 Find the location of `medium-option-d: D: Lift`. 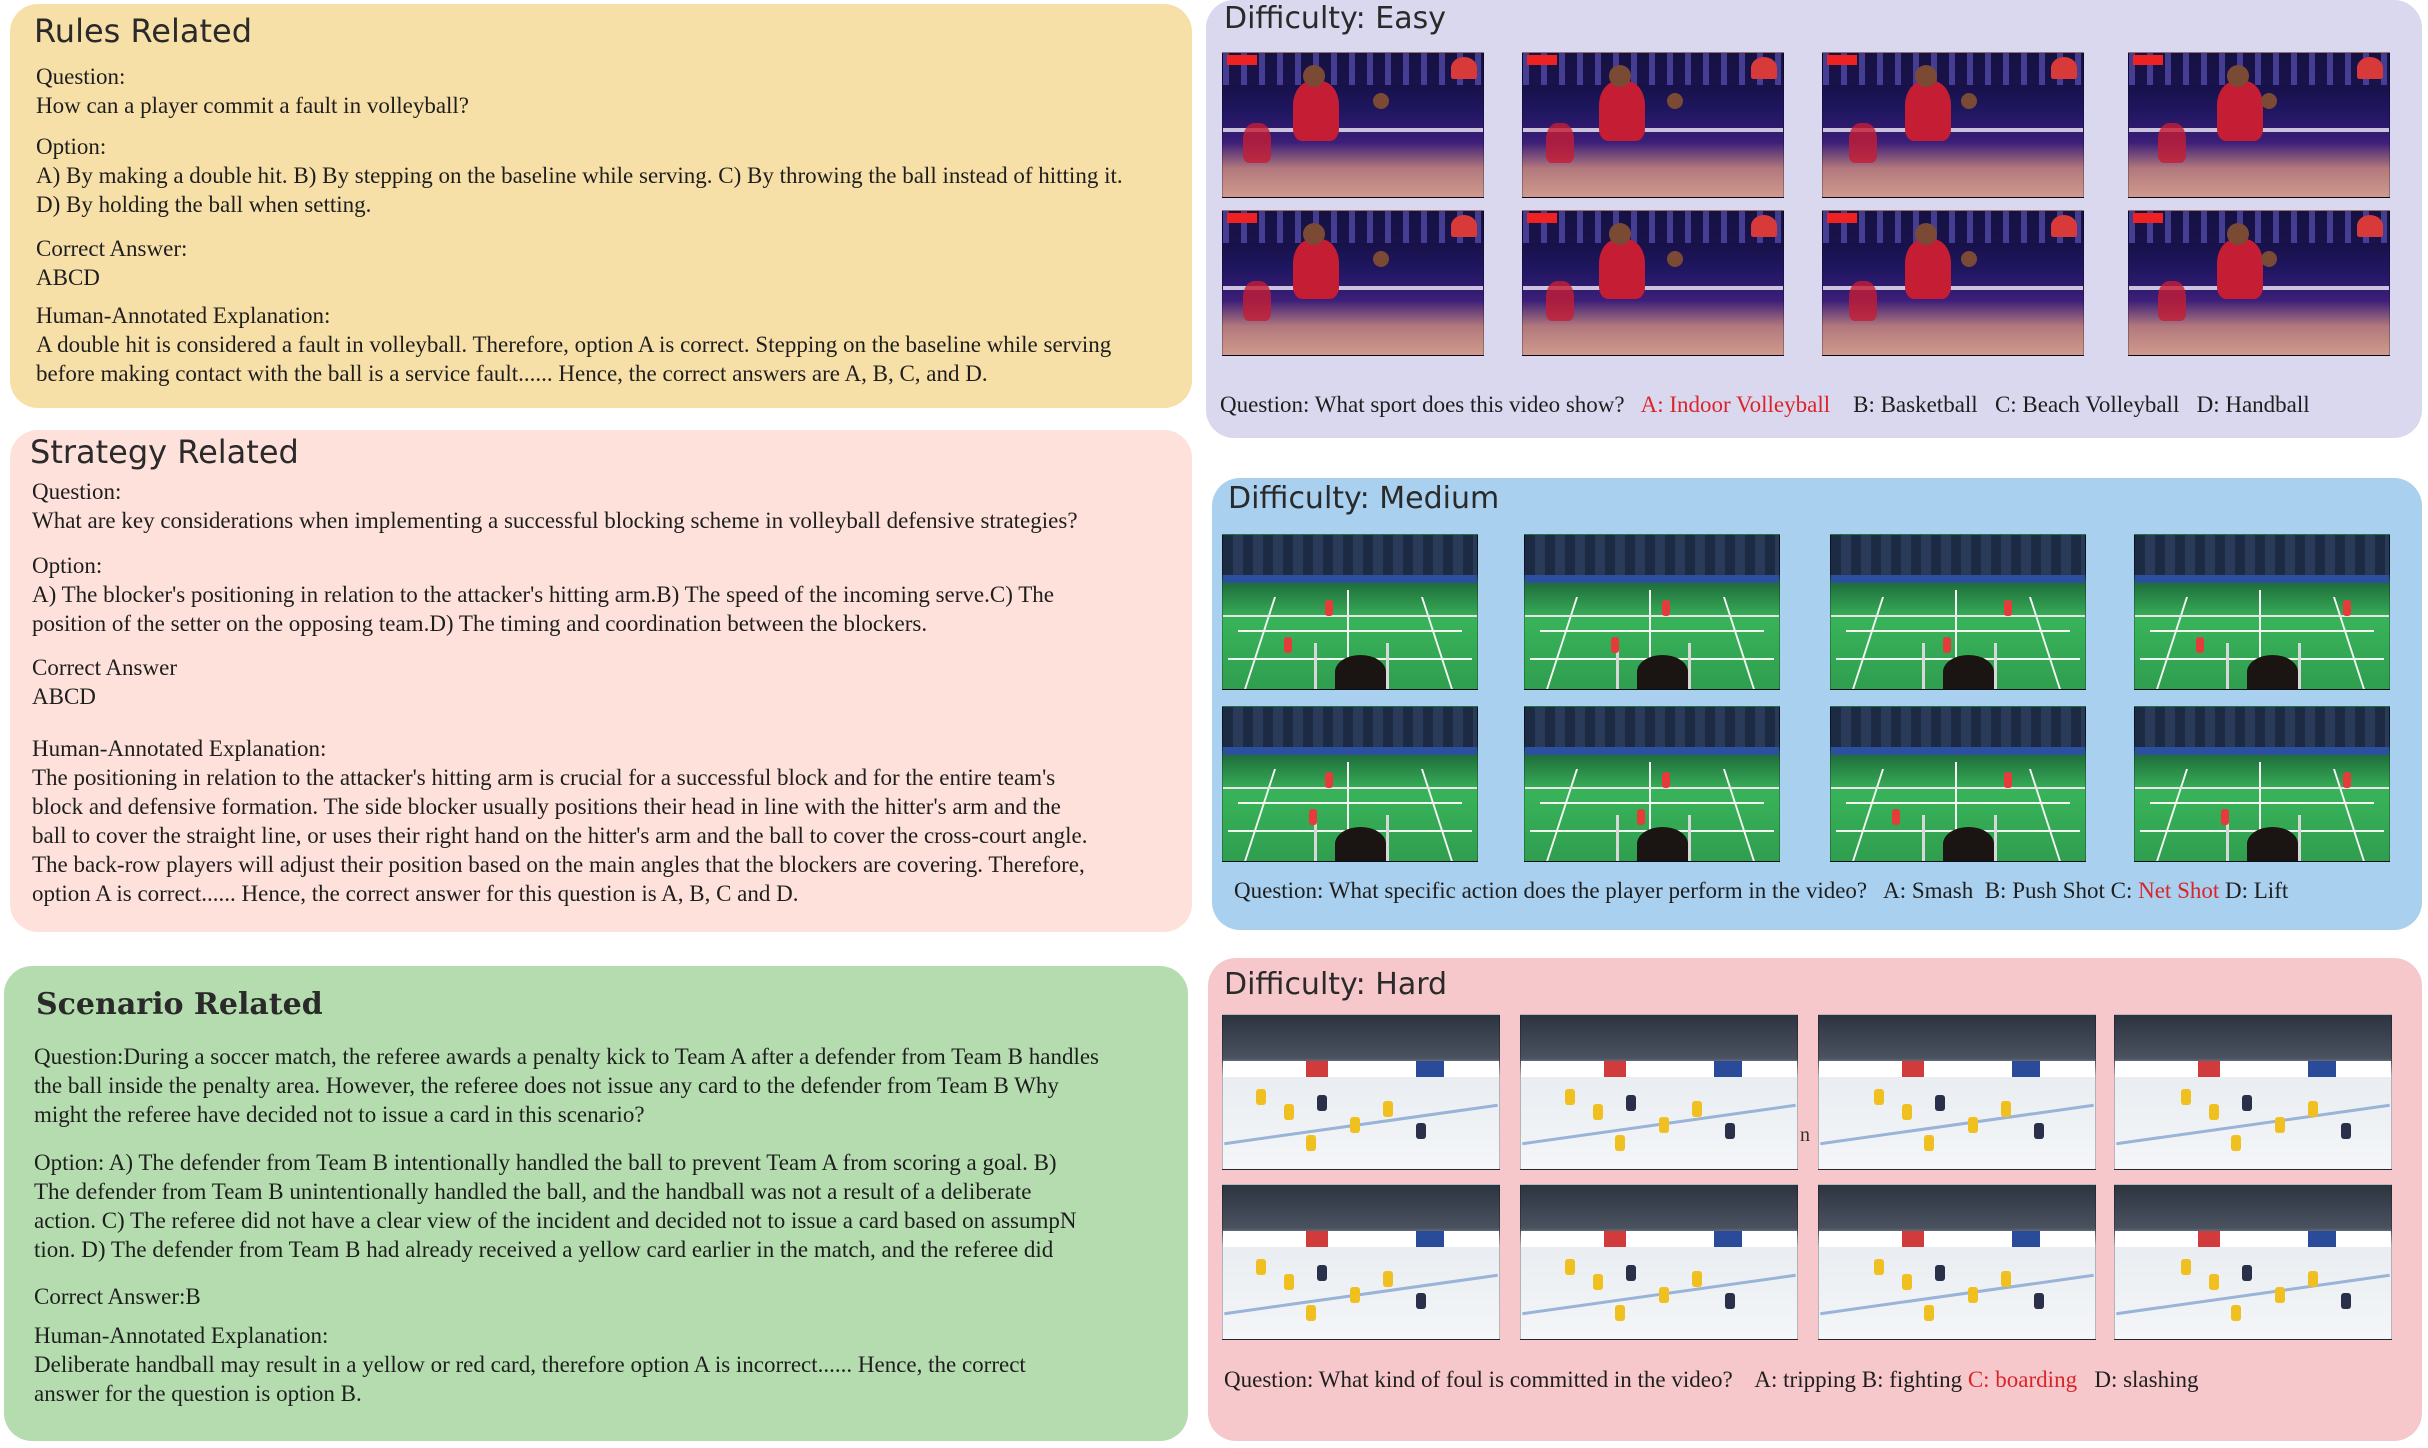

medium-option-d: D: Lift is located at coordinates (2257, 890).